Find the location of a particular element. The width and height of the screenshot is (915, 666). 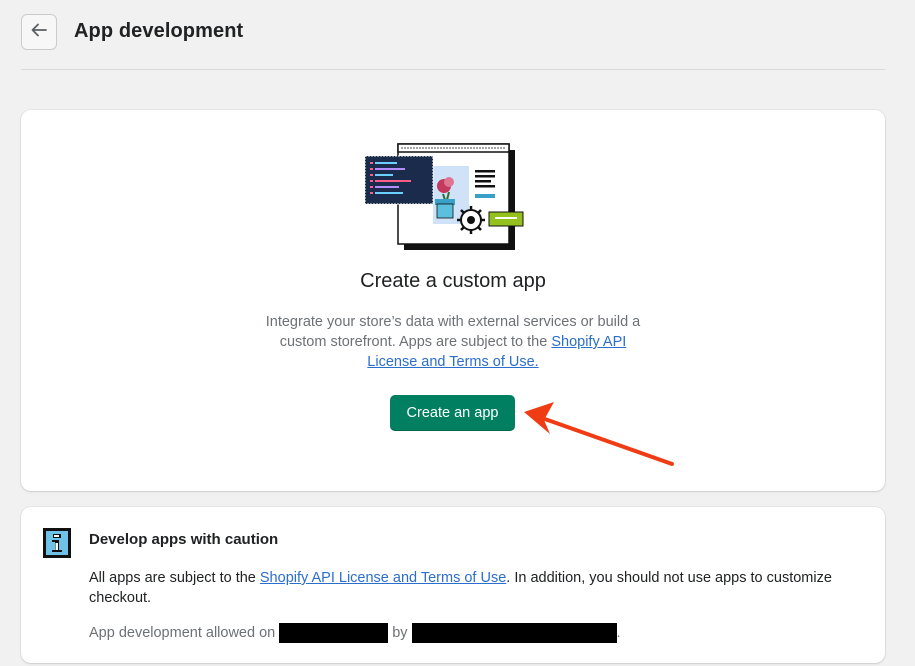

info-icon is located at coordinates (57, 543).